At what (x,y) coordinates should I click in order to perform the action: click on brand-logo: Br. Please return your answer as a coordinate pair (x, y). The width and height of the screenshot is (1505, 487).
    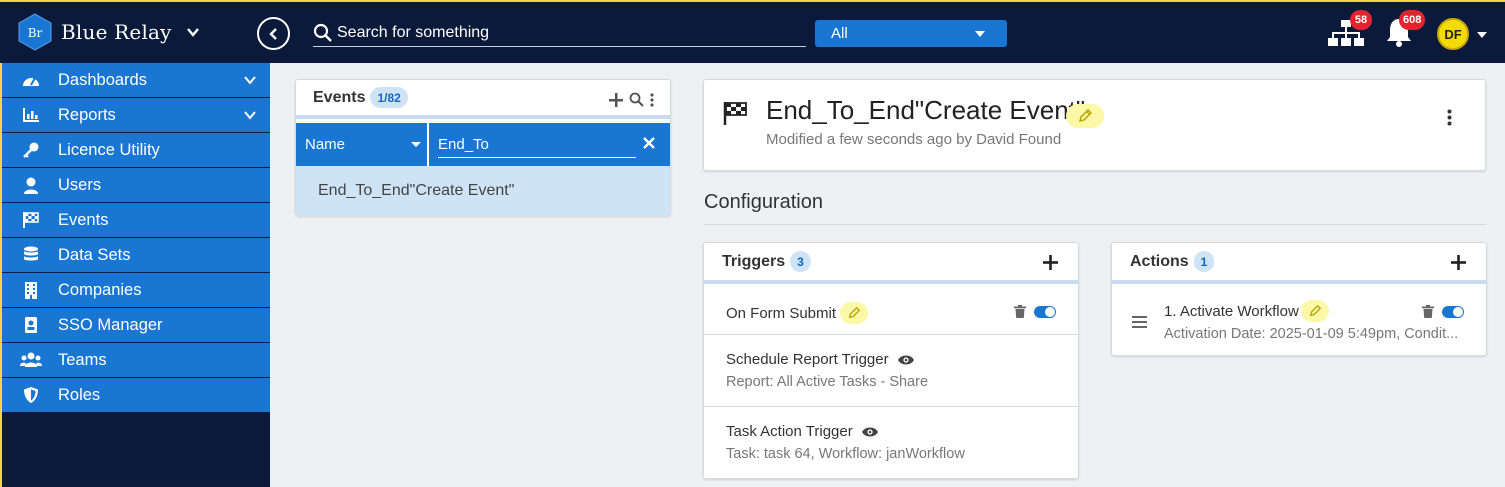
    Looking at the image, I should click on (35, 32).